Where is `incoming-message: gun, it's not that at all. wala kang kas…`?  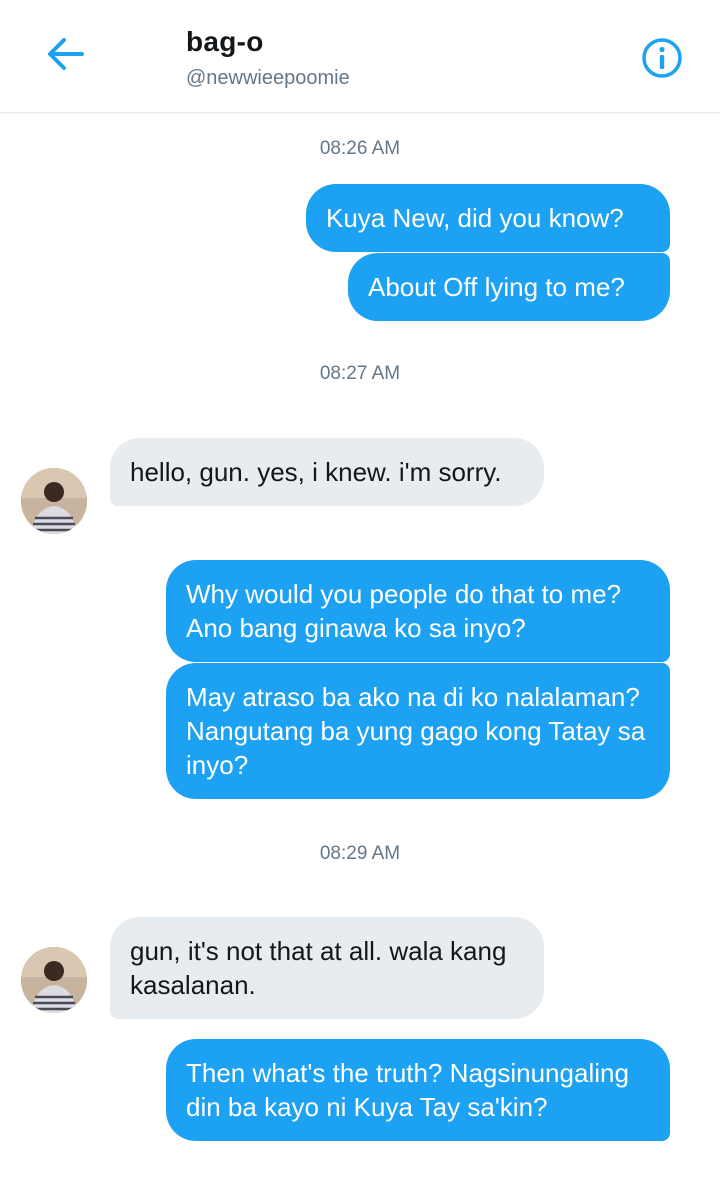
incoming-message: gun, it's not that at all. wala kang kas… is located at coordinates (327, 968).